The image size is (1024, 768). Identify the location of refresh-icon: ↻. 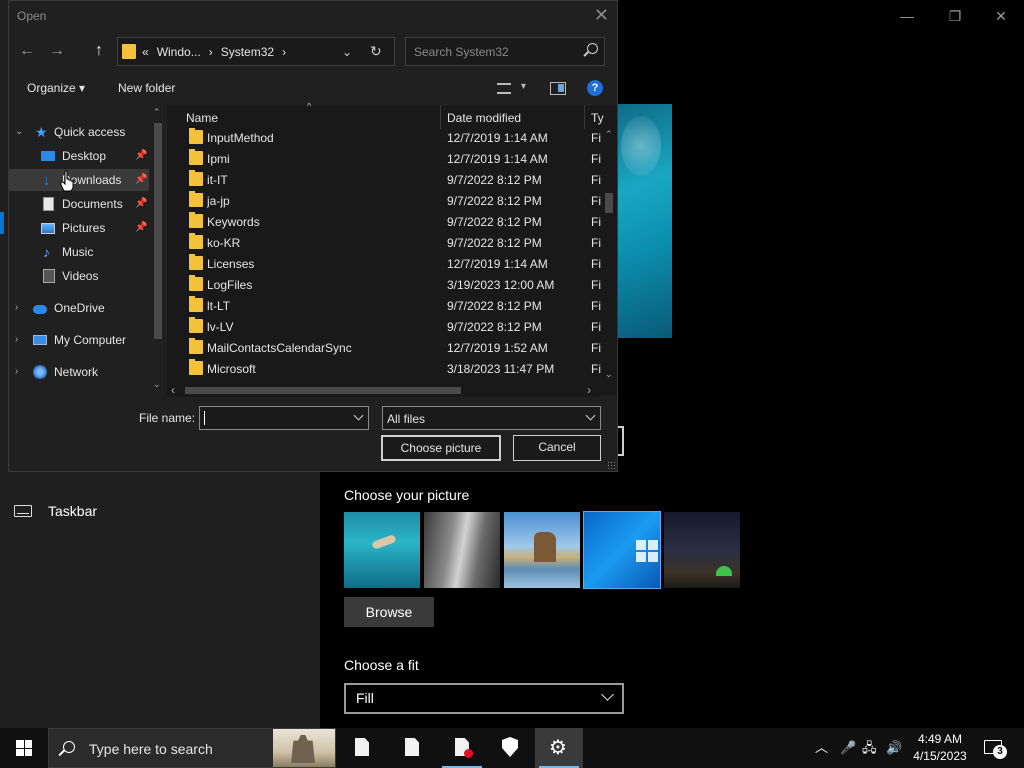
(376, 51).